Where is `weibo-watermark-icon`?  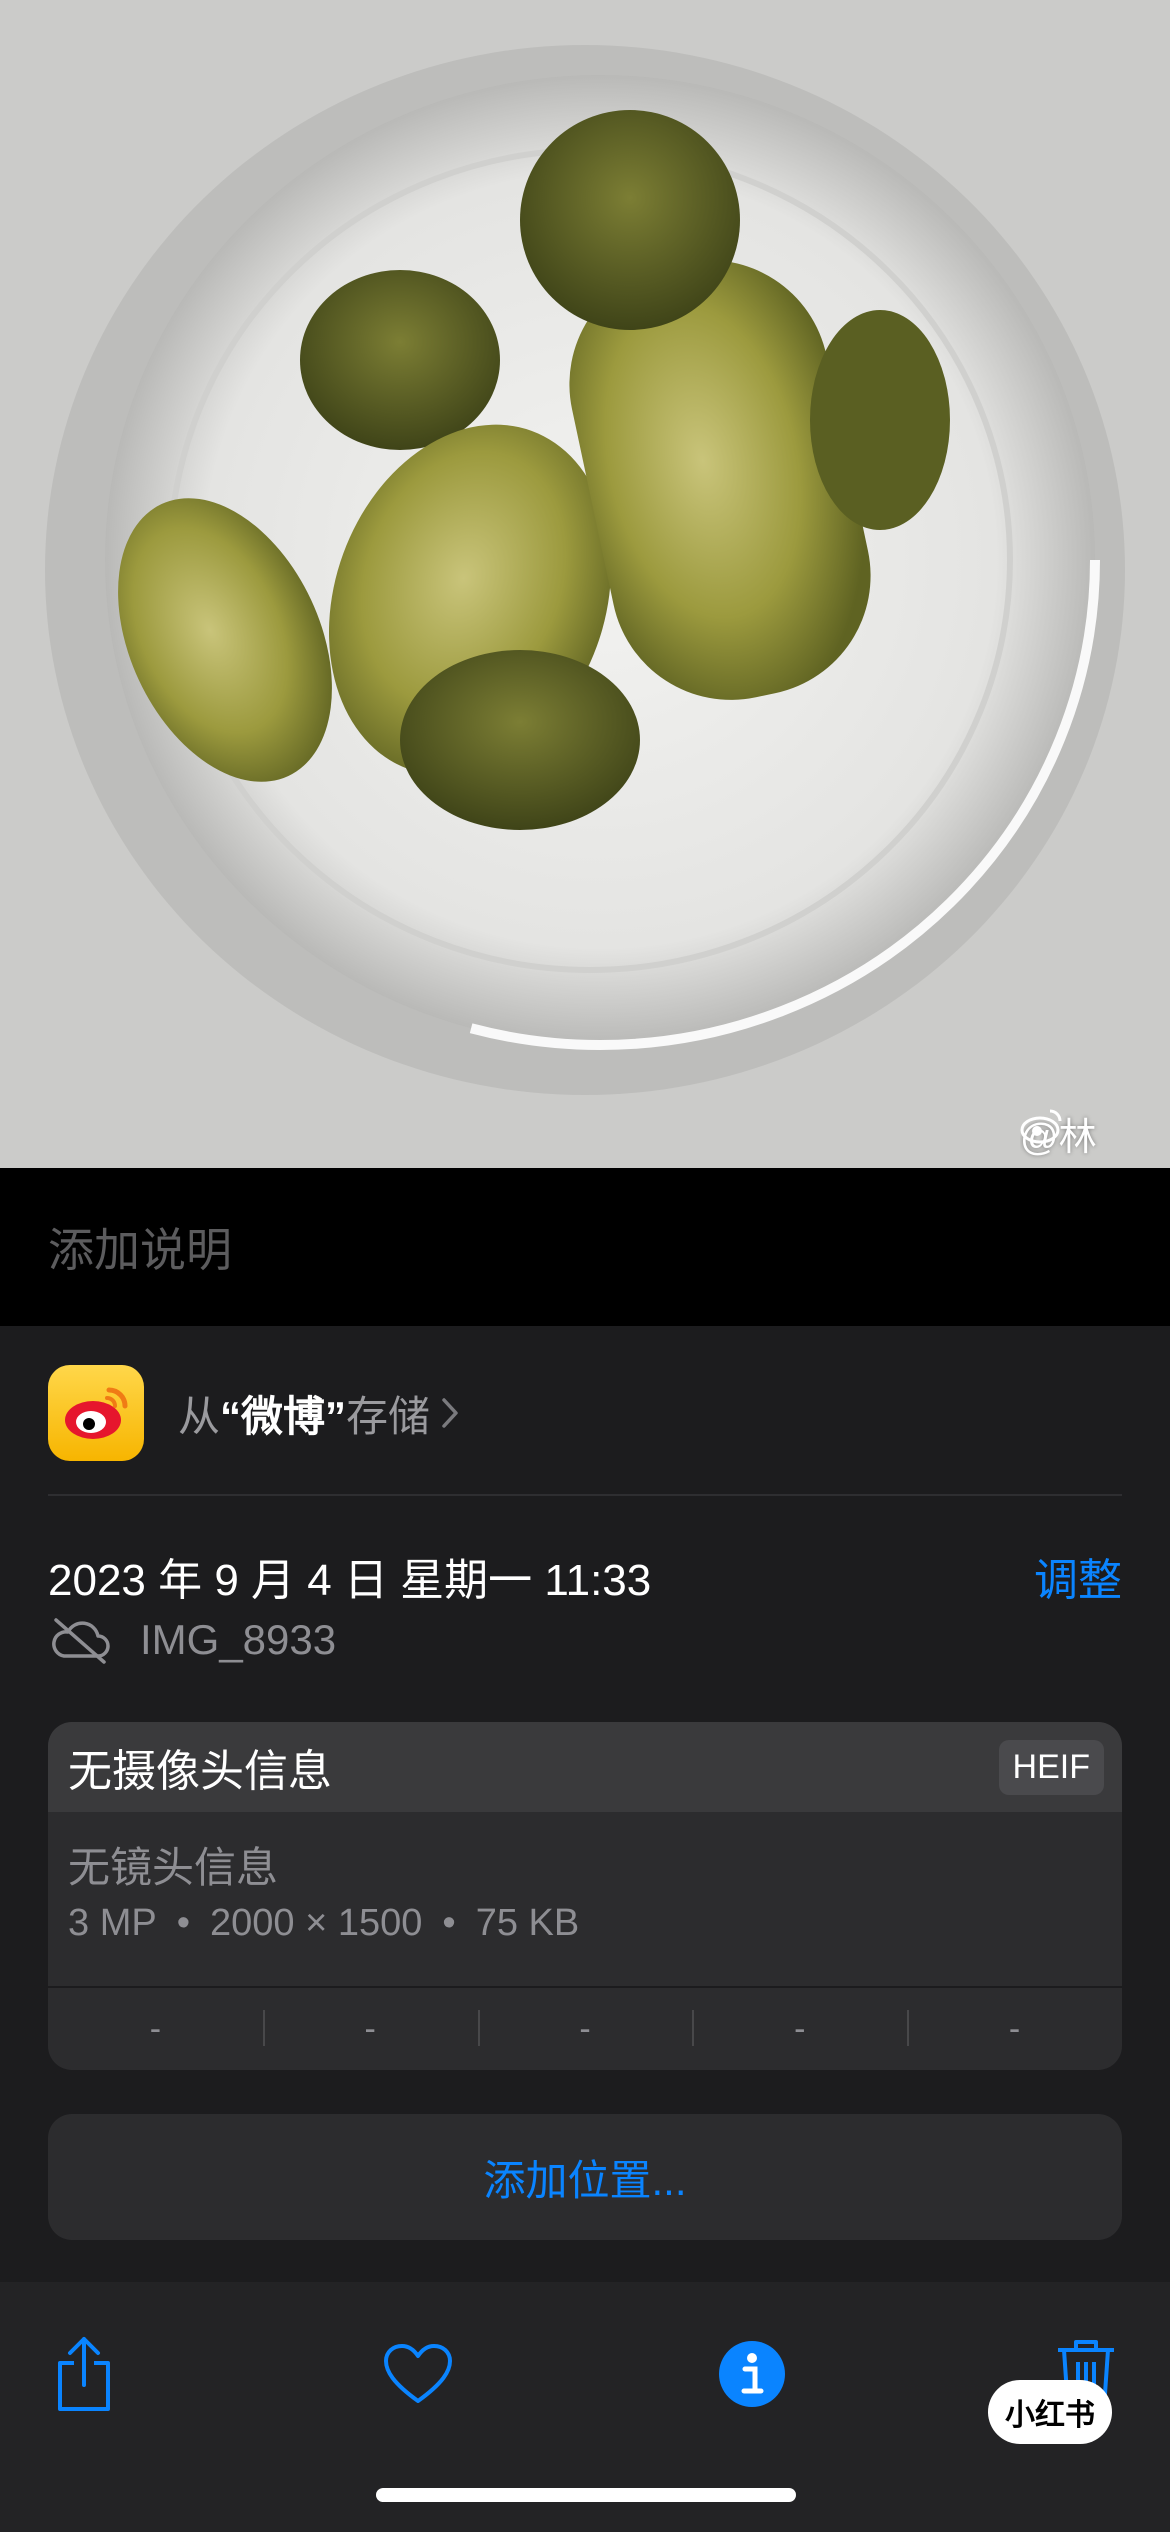
weibo-watermark-icon is located at coordinates (1041, 1126).